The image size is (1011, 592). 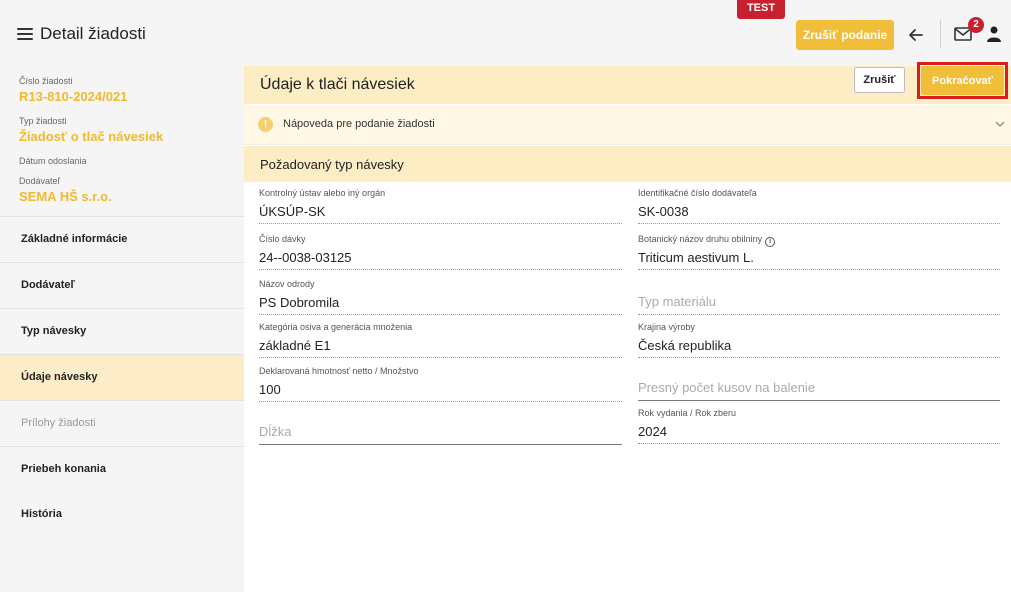 I want to click on cancel-button: Zrušiť, so click(x=879, y=80).